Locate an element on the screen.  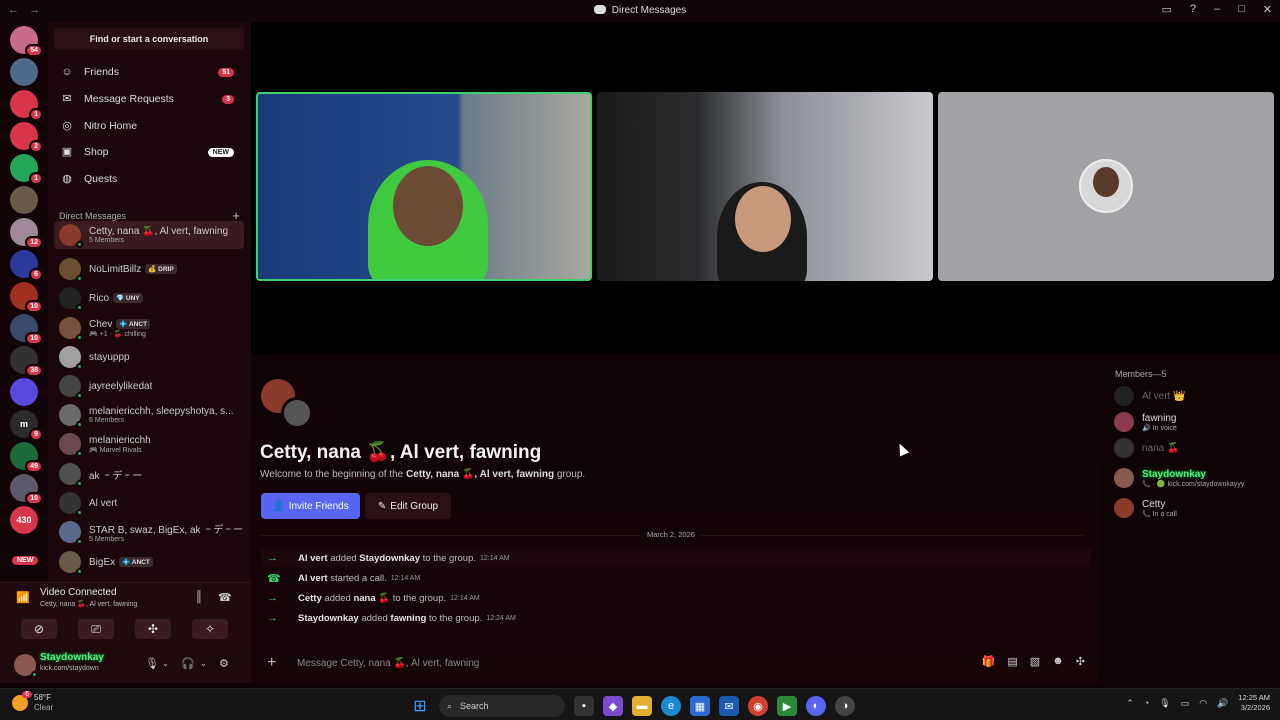
nav-item-shop: ▣ Shop NEW is located at coordinates (149, 152).